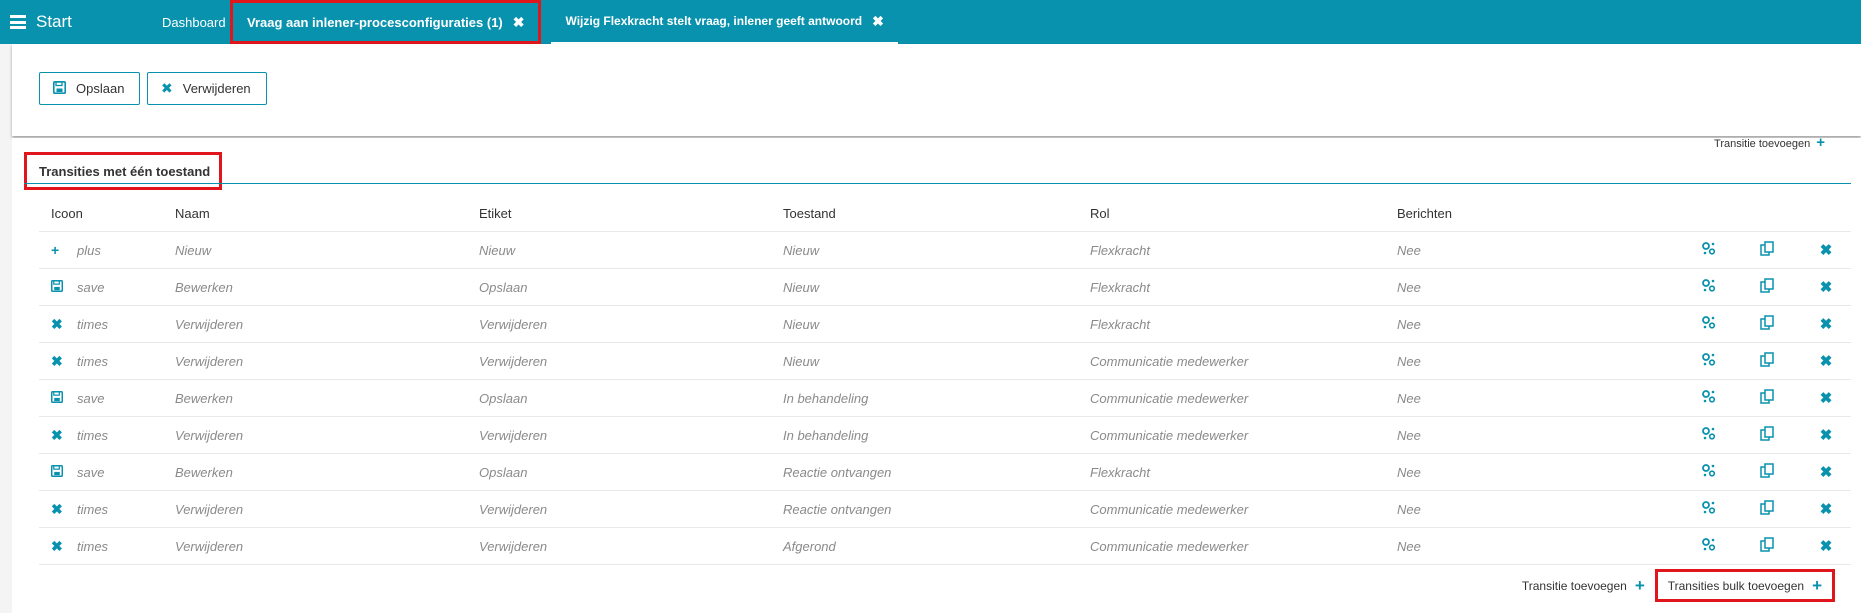 Image resolution: width=1861 pixels, height=613 pixels. I want to click on delete-button: ✖ Verwijderen, so click(207, 88).